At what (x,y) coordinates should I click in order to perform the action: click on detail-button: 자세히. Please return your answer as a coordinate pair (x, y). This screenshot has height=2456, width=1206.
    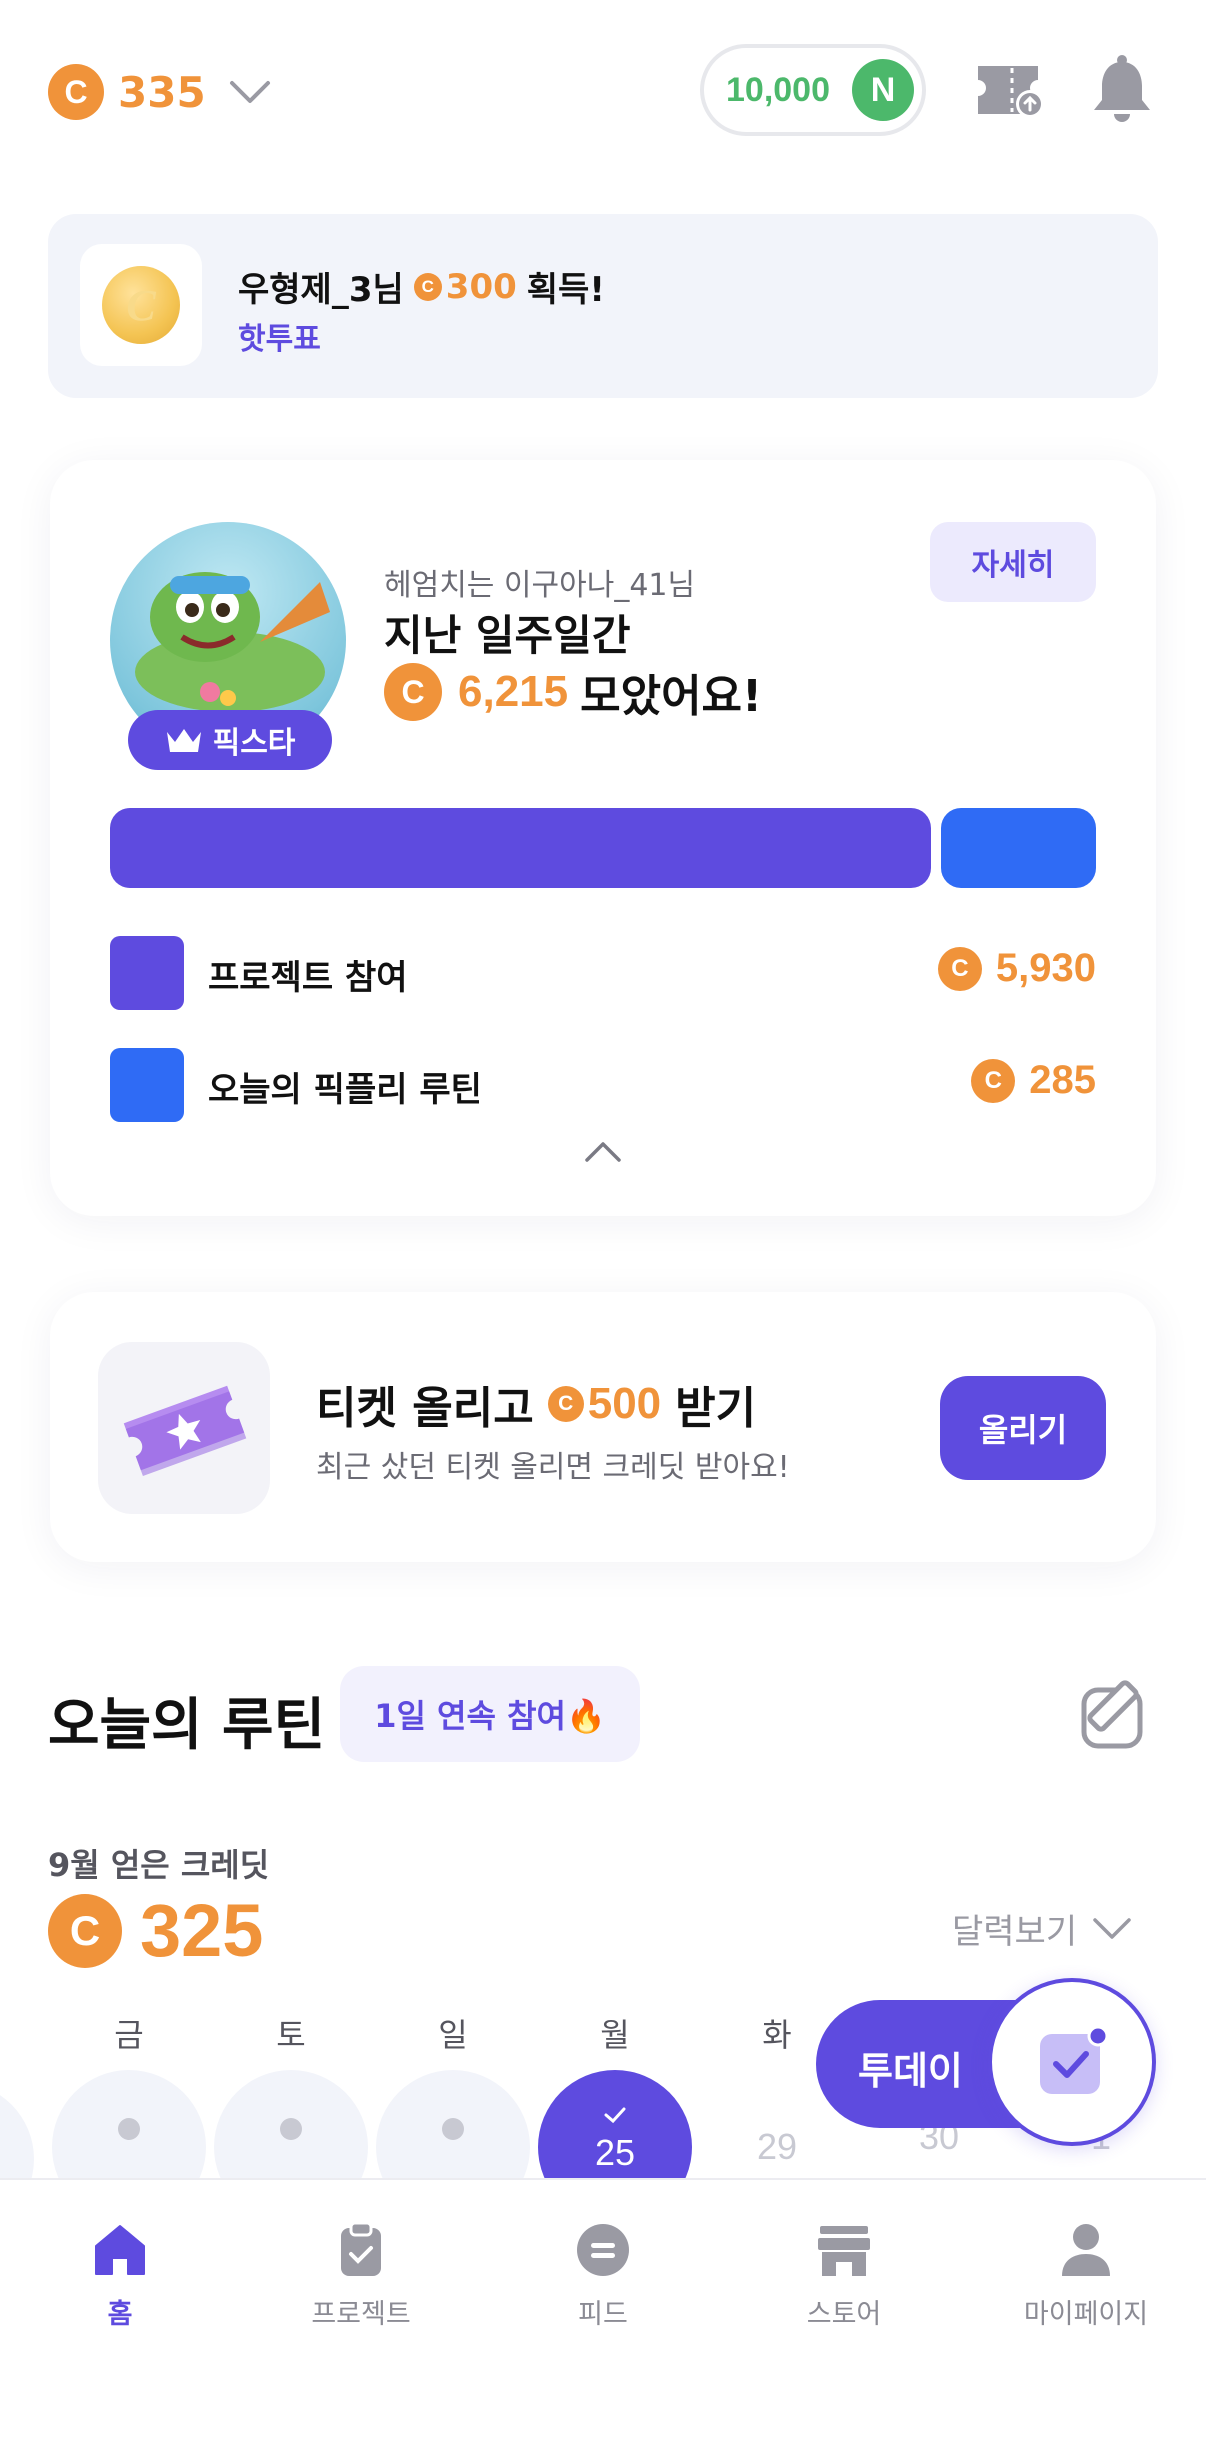
    Looking at the image, I should click on (1013, 562).